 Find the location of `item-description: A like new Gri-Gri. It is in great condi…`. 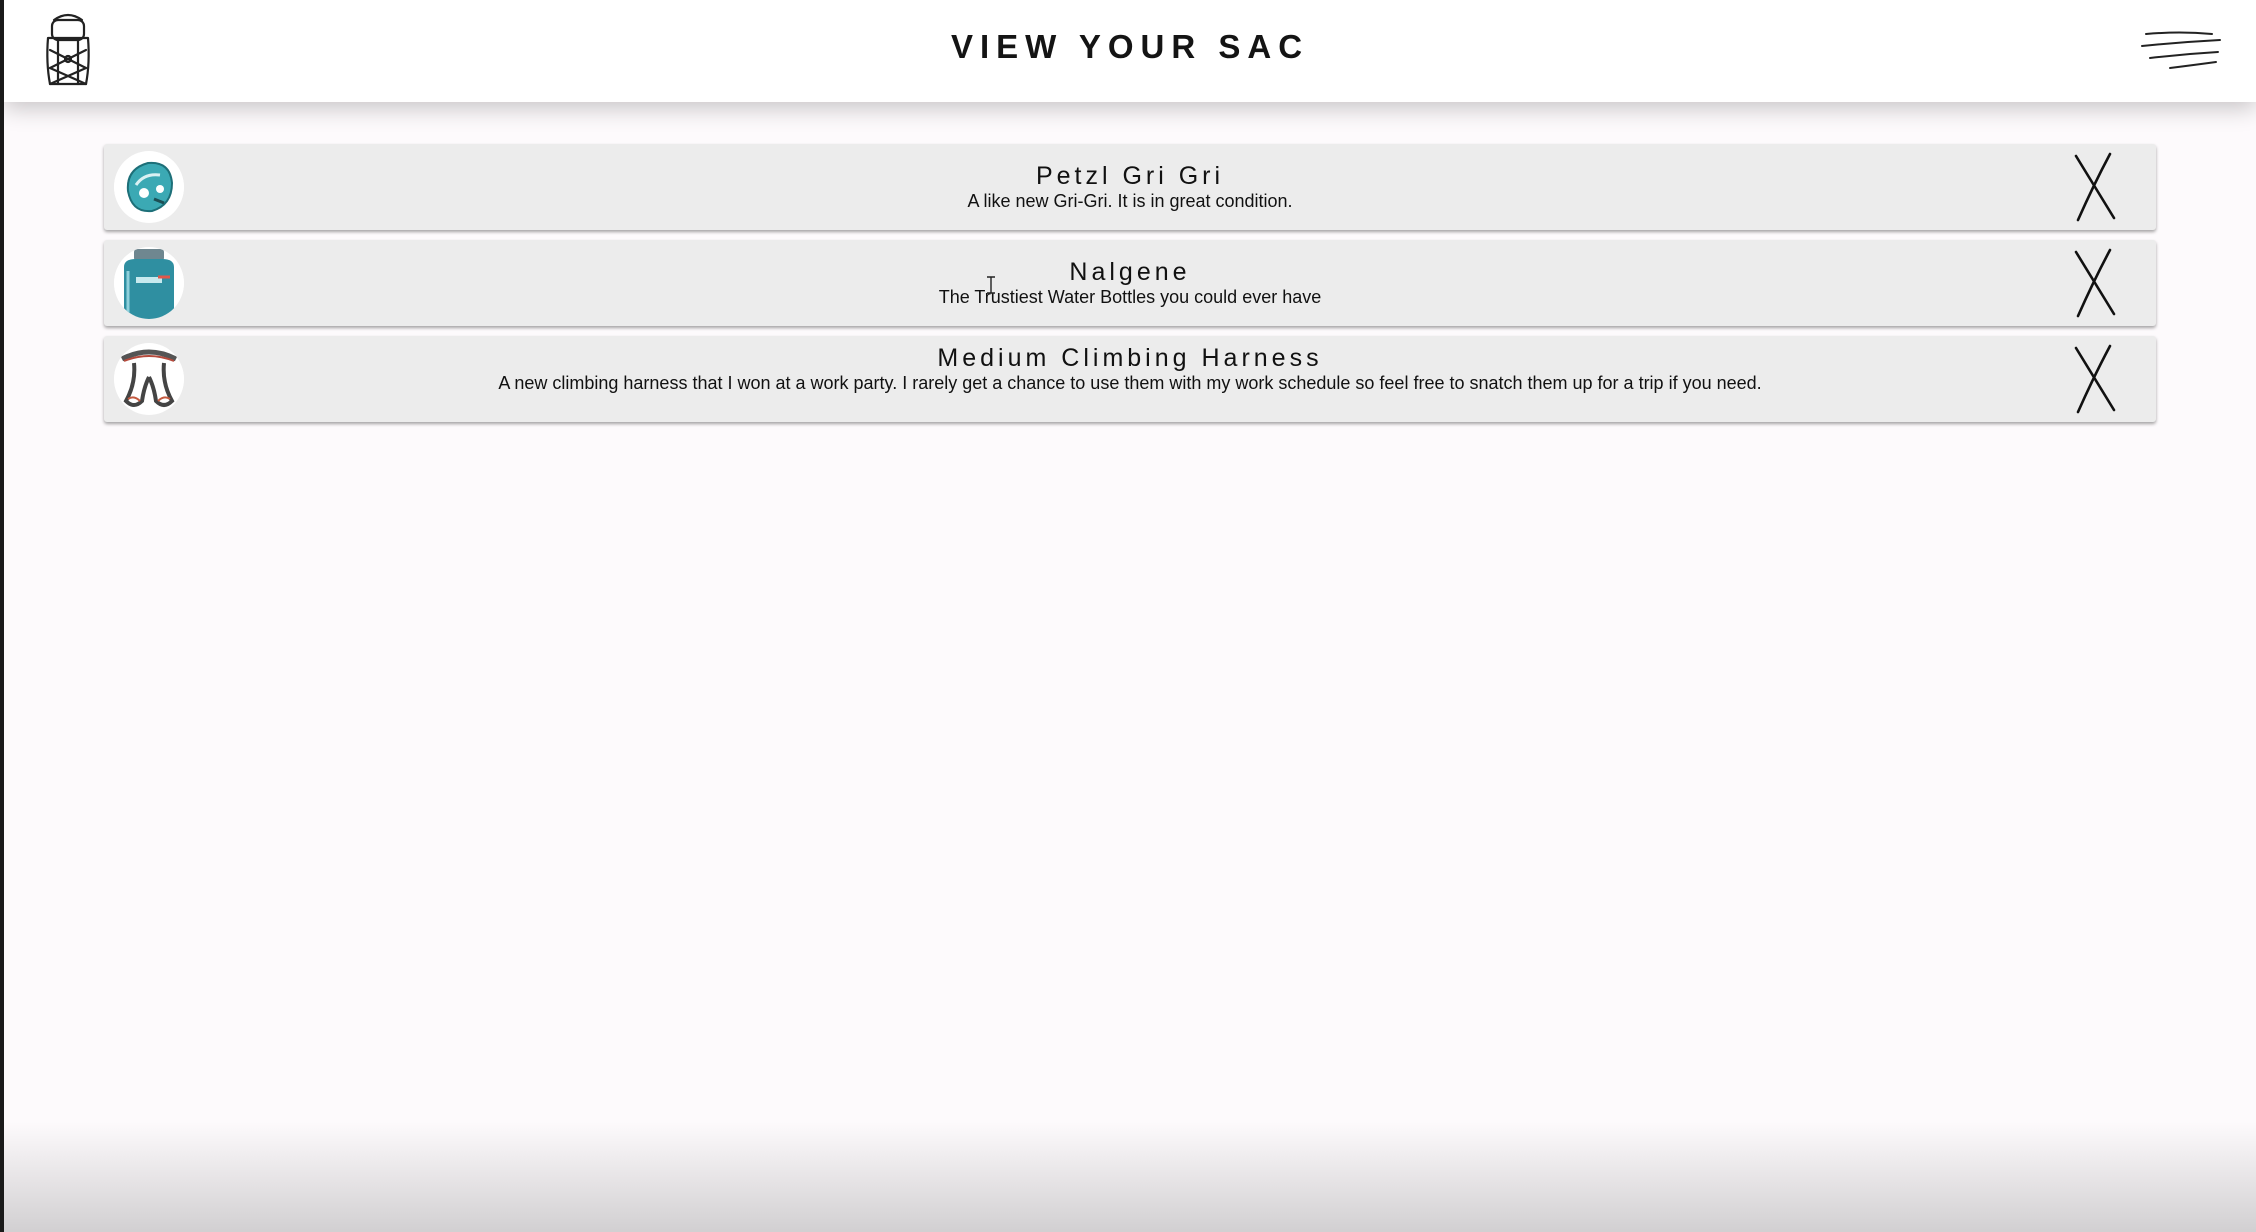

item-description: A like new Gri-Gri. It is in great condi… is located at coordinates (1130, 201).